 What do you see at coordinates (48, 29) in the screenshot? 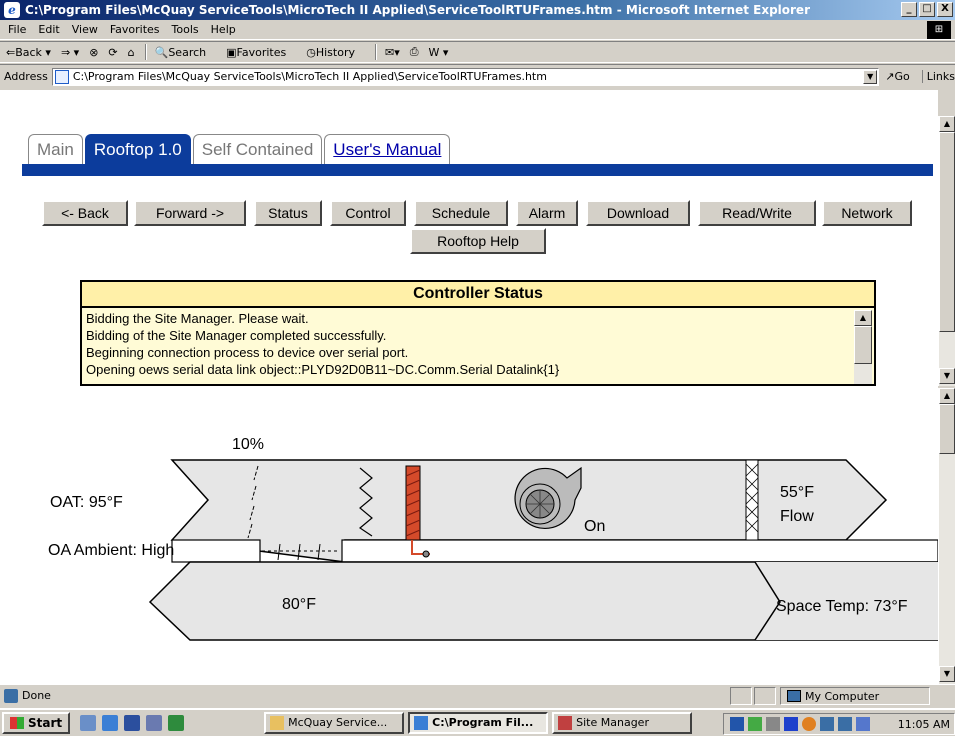
I see `menu-edit: Edit` at bounding box center [48, 29].